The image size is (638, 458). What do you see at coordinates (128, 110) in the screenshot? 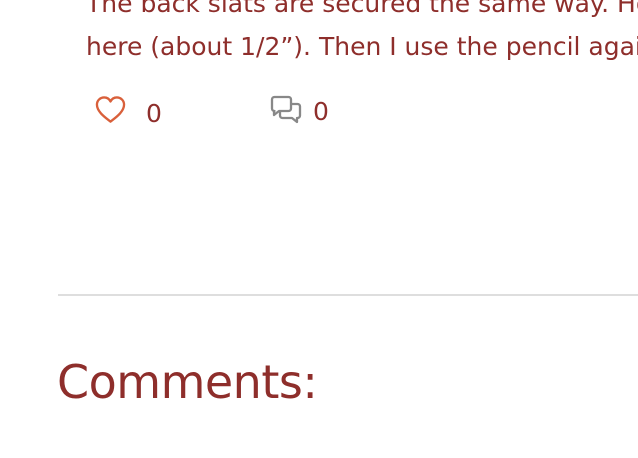
I see `like-button: 0` at bounding box center [128, 110].